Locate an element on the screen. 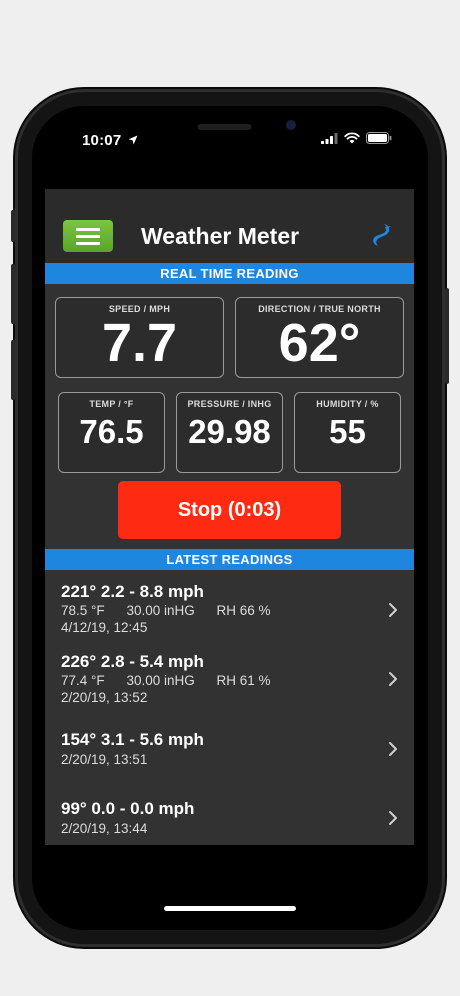 Image resolution: width=460 pixels, height=996 pixels. pressure-value: 29.98 is located at coordinates (229, 431).